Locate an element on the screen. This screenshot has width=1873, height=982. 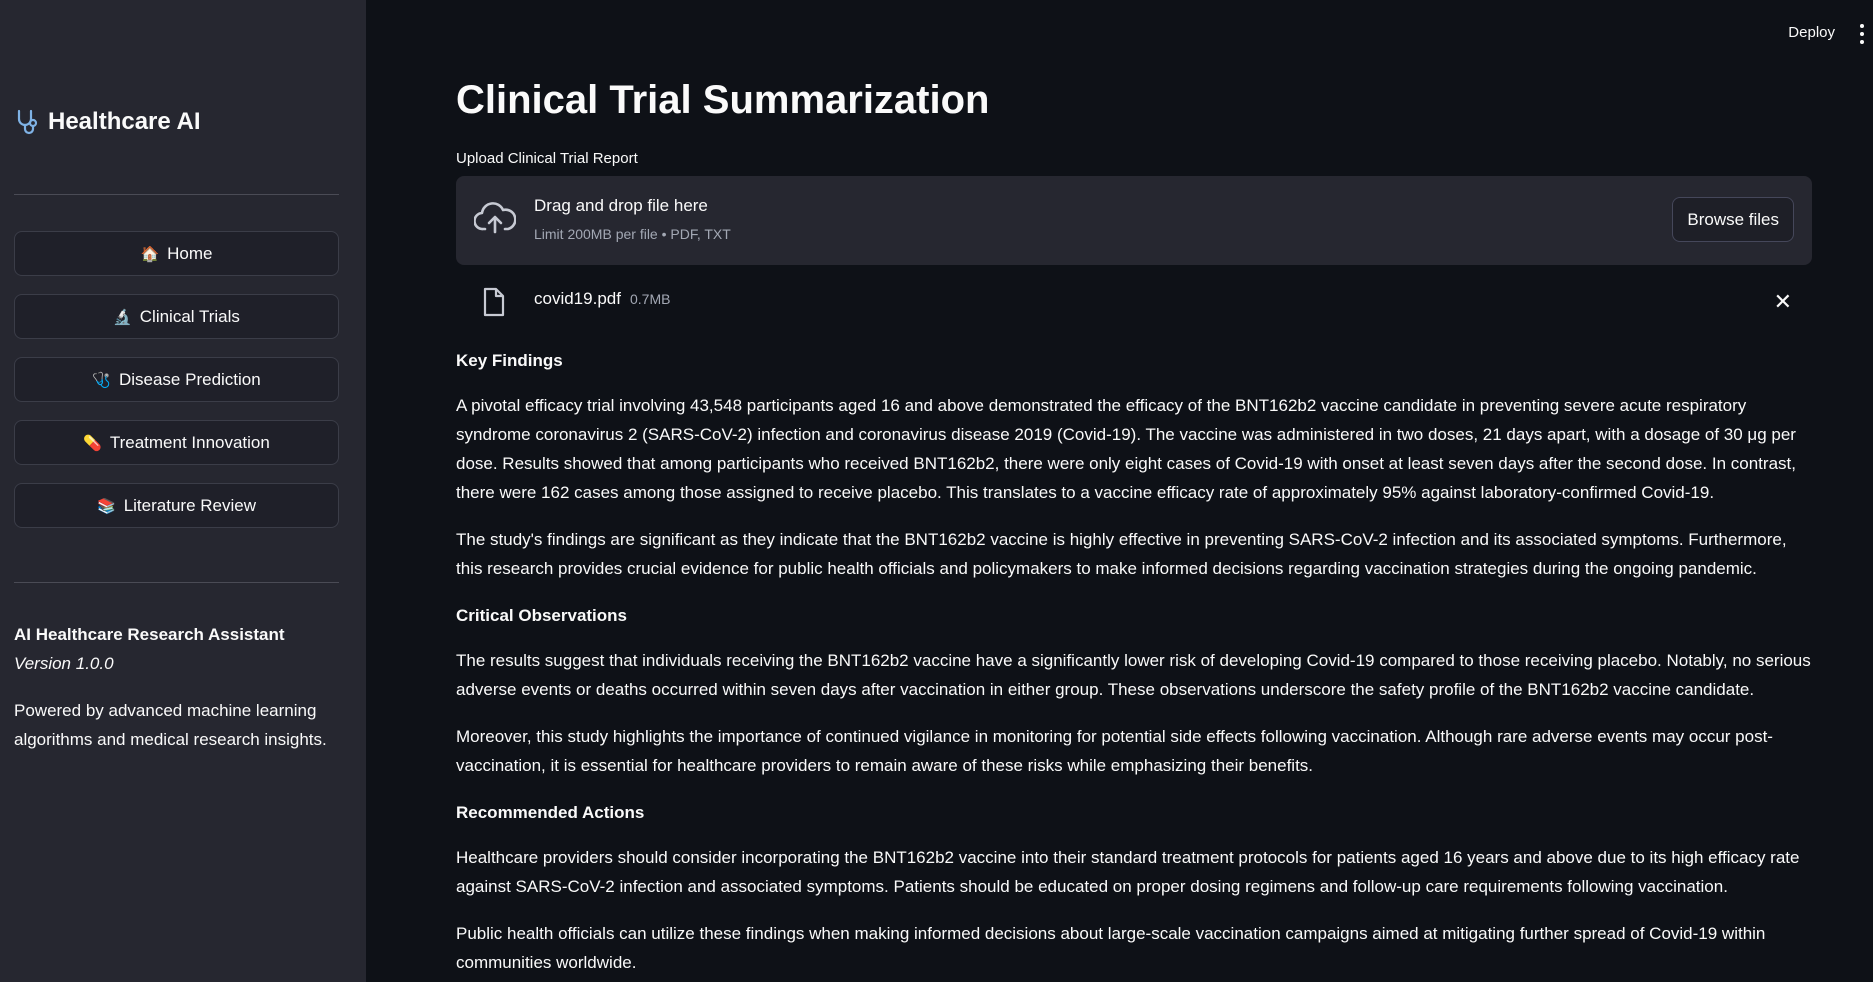
remove-file-close-icon: ✕ is located at coordinates (1783, 302).